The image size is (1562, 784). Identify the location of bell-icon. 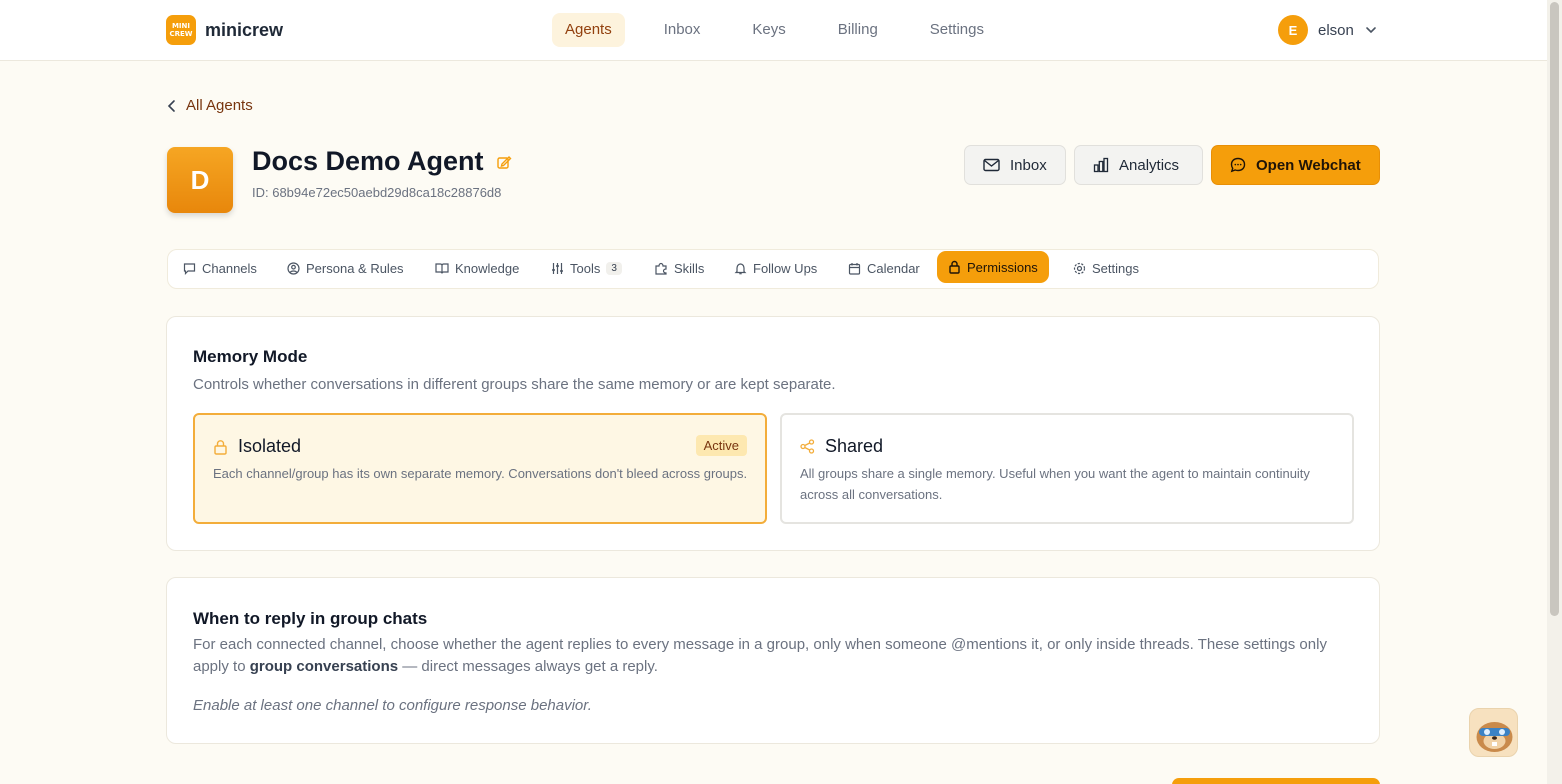
(740, 268).